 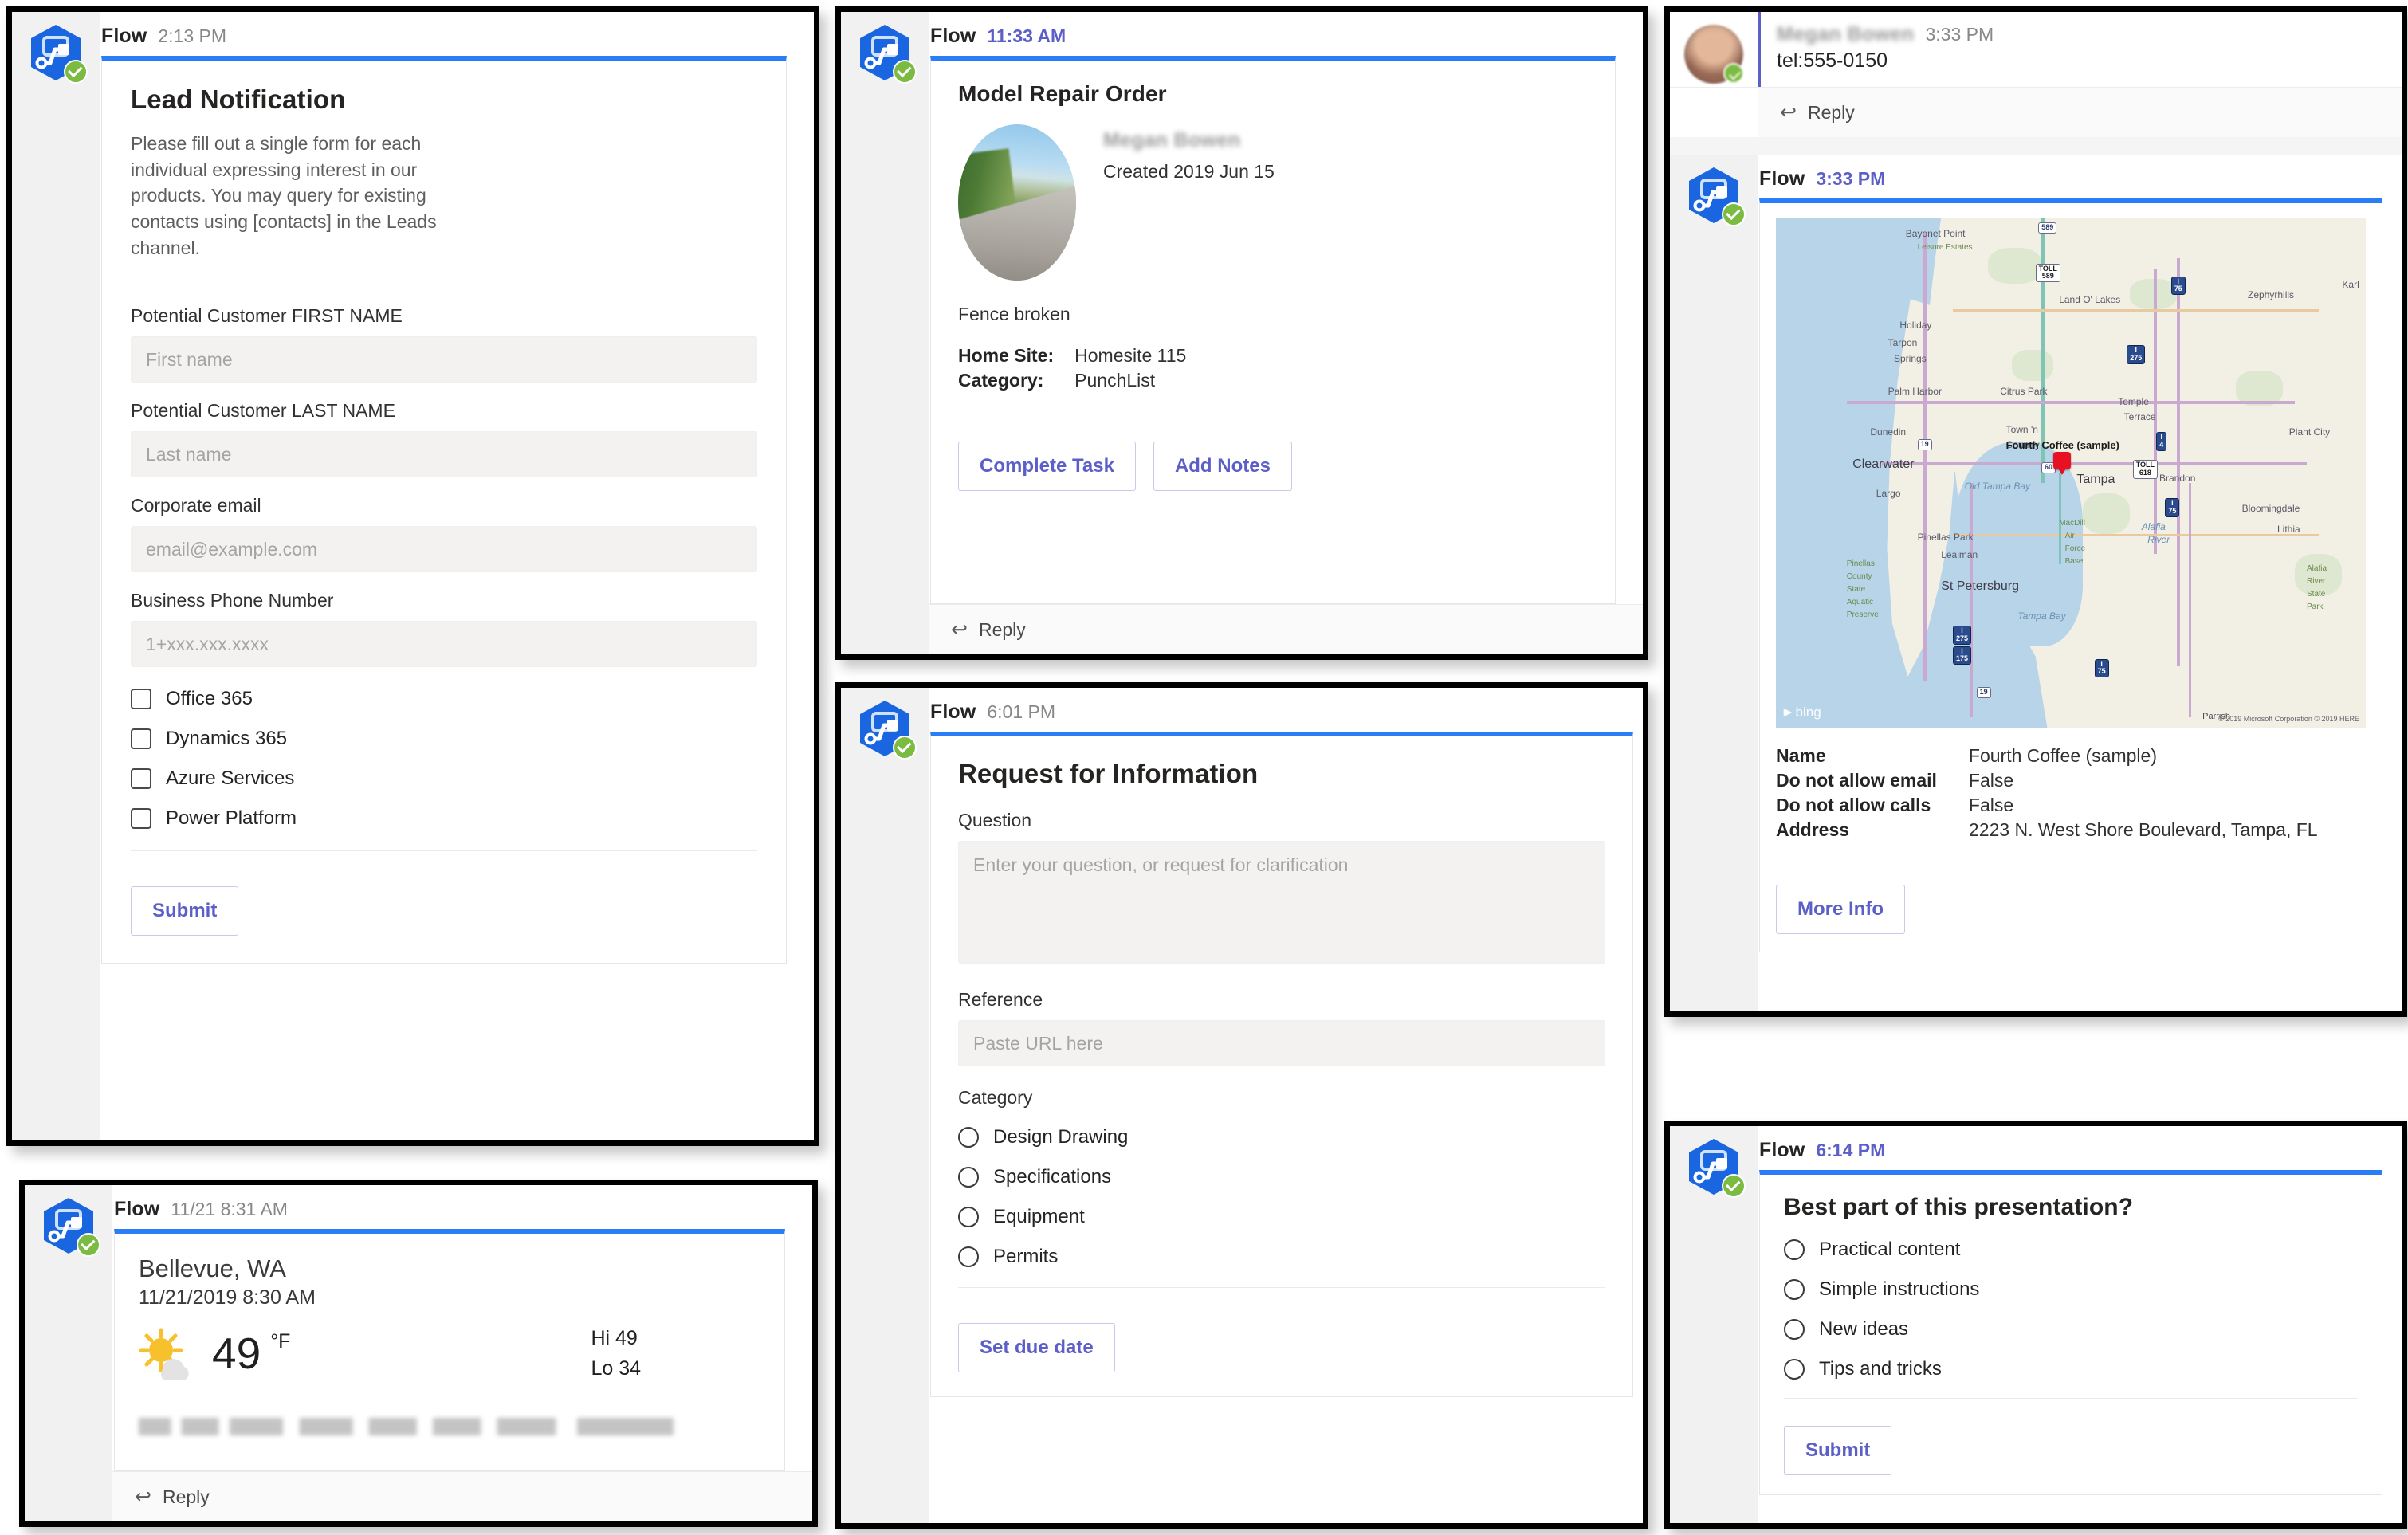 I want to click on message-timestamp: 3:33 PM, so click(x=1851, y=178).